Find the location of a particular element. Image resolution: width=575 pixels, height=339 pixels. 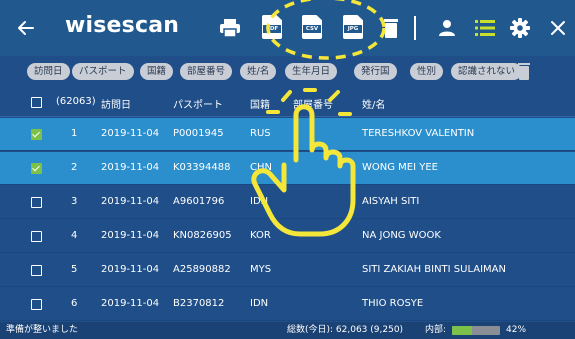

csv-file-icon: CSV is located at coordinates (312, 29).